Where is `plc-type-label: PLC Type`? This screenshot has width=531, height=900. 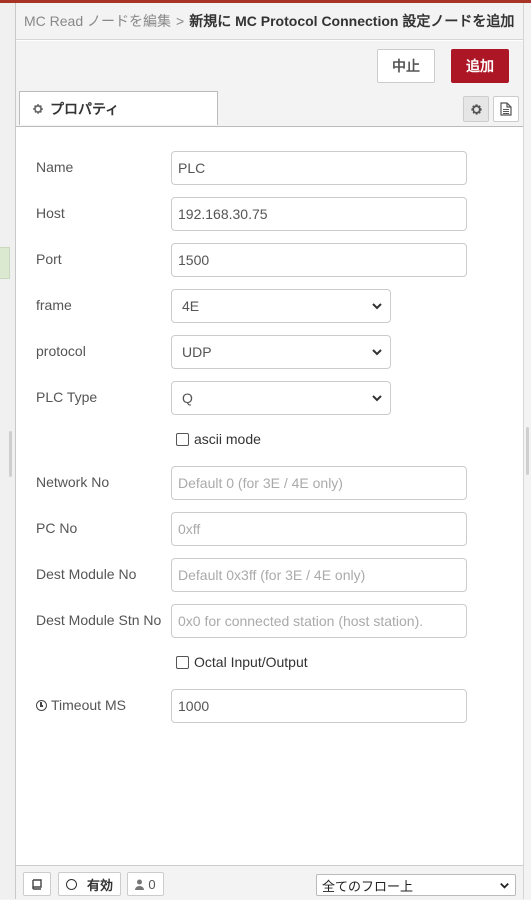
plc-type-label: PLC Type is located at coordinates (67, 397).